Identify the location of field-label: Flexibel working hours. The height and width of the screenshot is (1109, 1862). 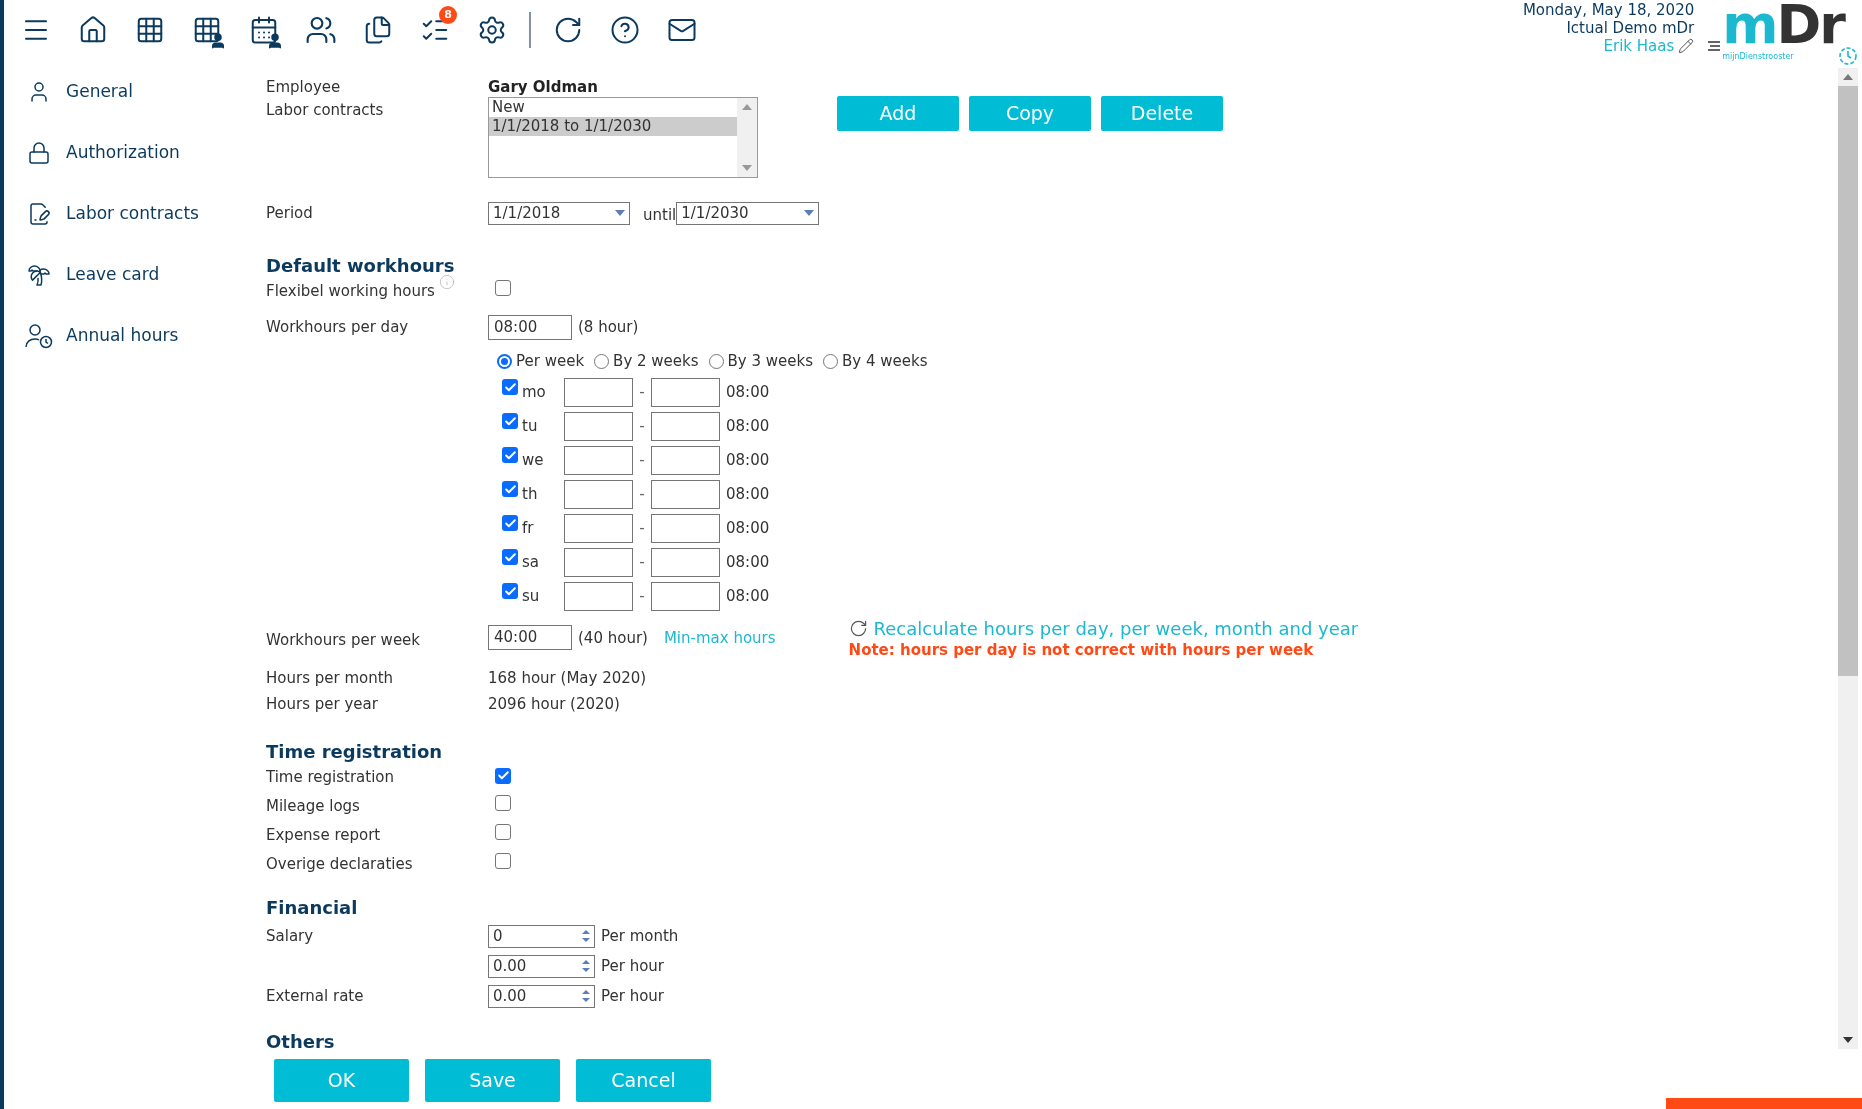
(350, 292).